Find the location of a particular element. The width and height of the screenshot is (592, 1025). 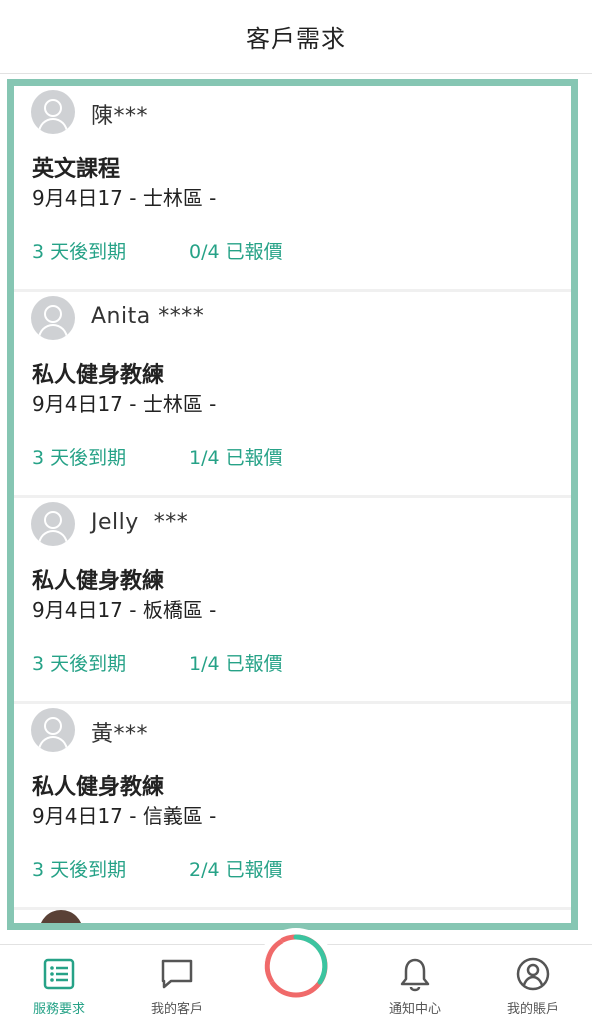

tab-service-requests: 服務要求 is located at coordinates (59, 985).